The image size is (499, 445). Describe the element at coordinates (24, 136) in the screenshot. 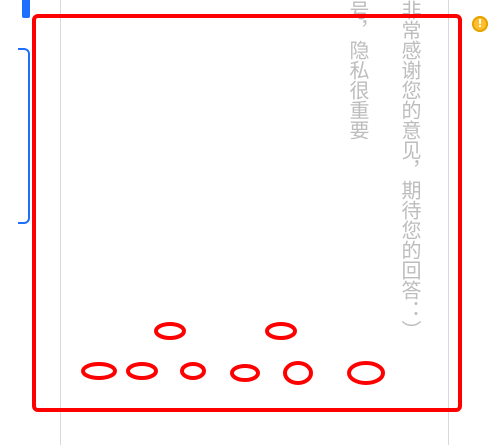

I see `left-panel-frame` at that location.